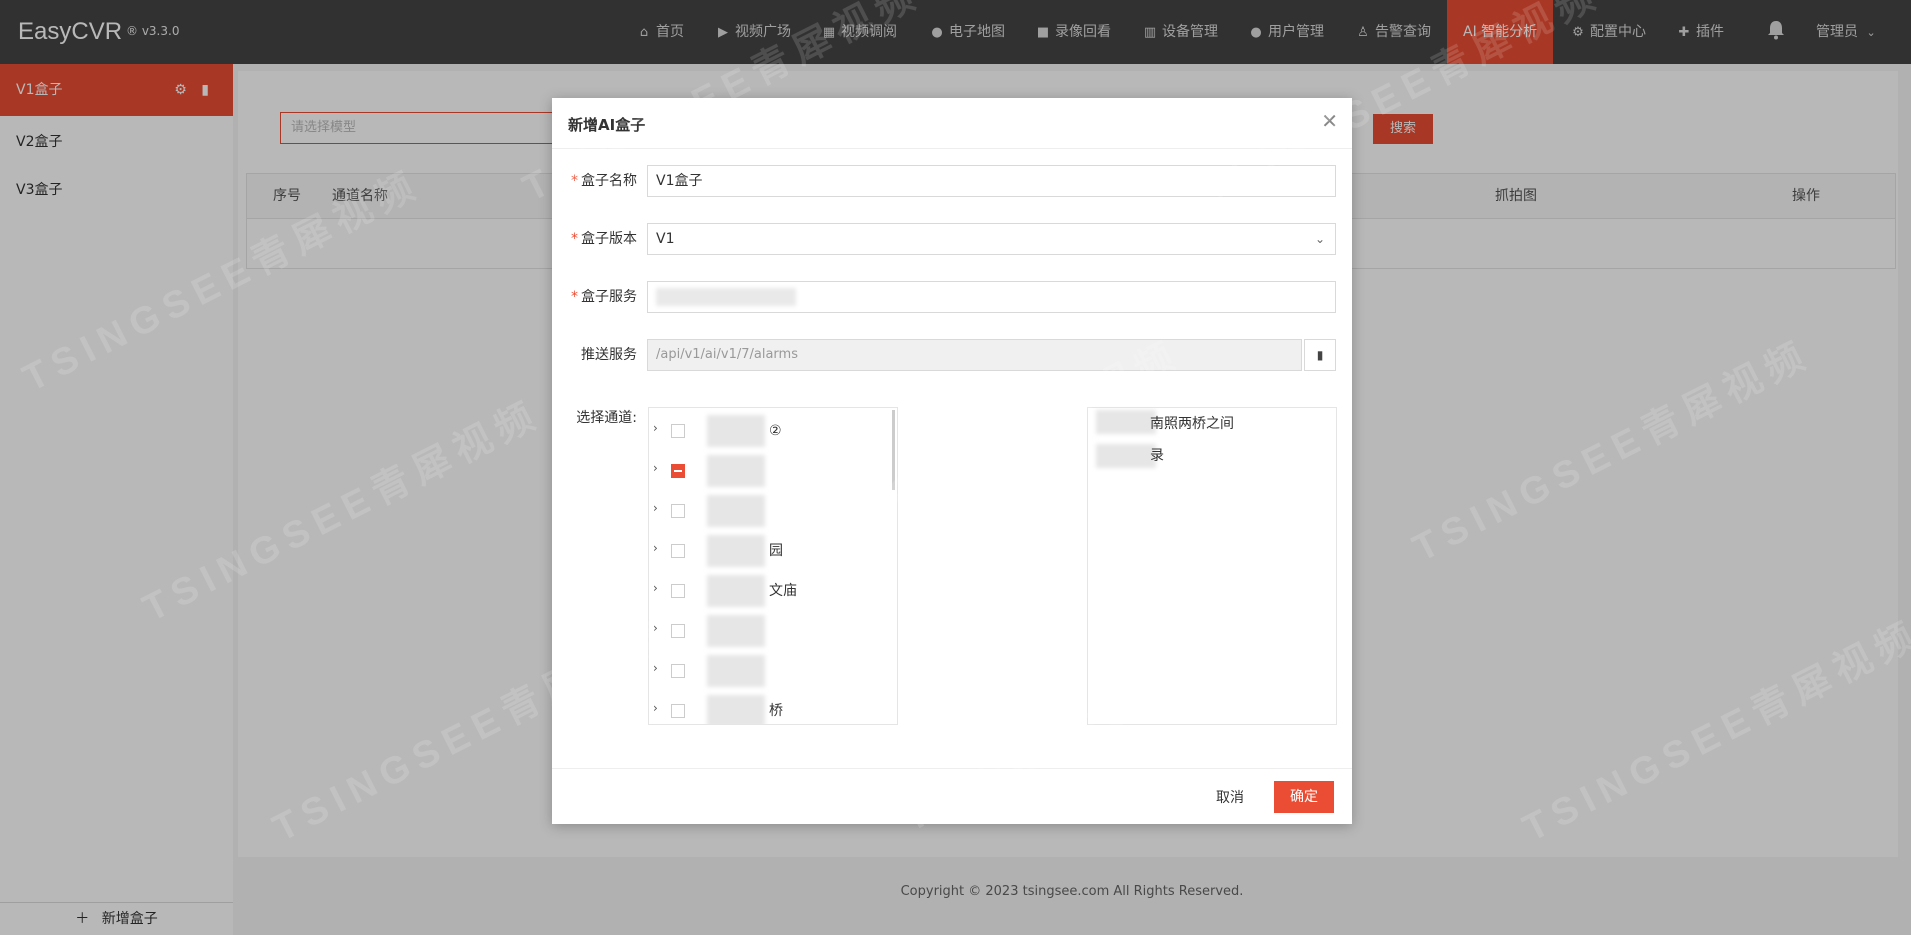 The height and width of the screenshot is (935, 1911). I want to click on close-icon: ✕, so click(1329, 121).